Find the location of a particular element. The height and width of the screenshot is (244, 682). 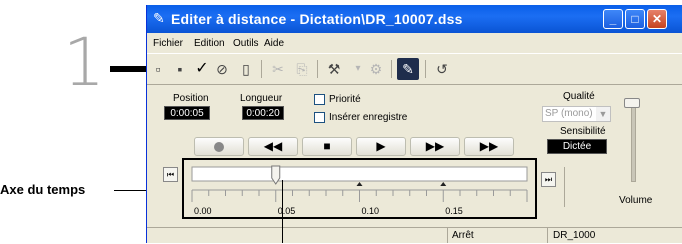

fast-forward-button: ▶▶ is located at coordinates (435, 146).